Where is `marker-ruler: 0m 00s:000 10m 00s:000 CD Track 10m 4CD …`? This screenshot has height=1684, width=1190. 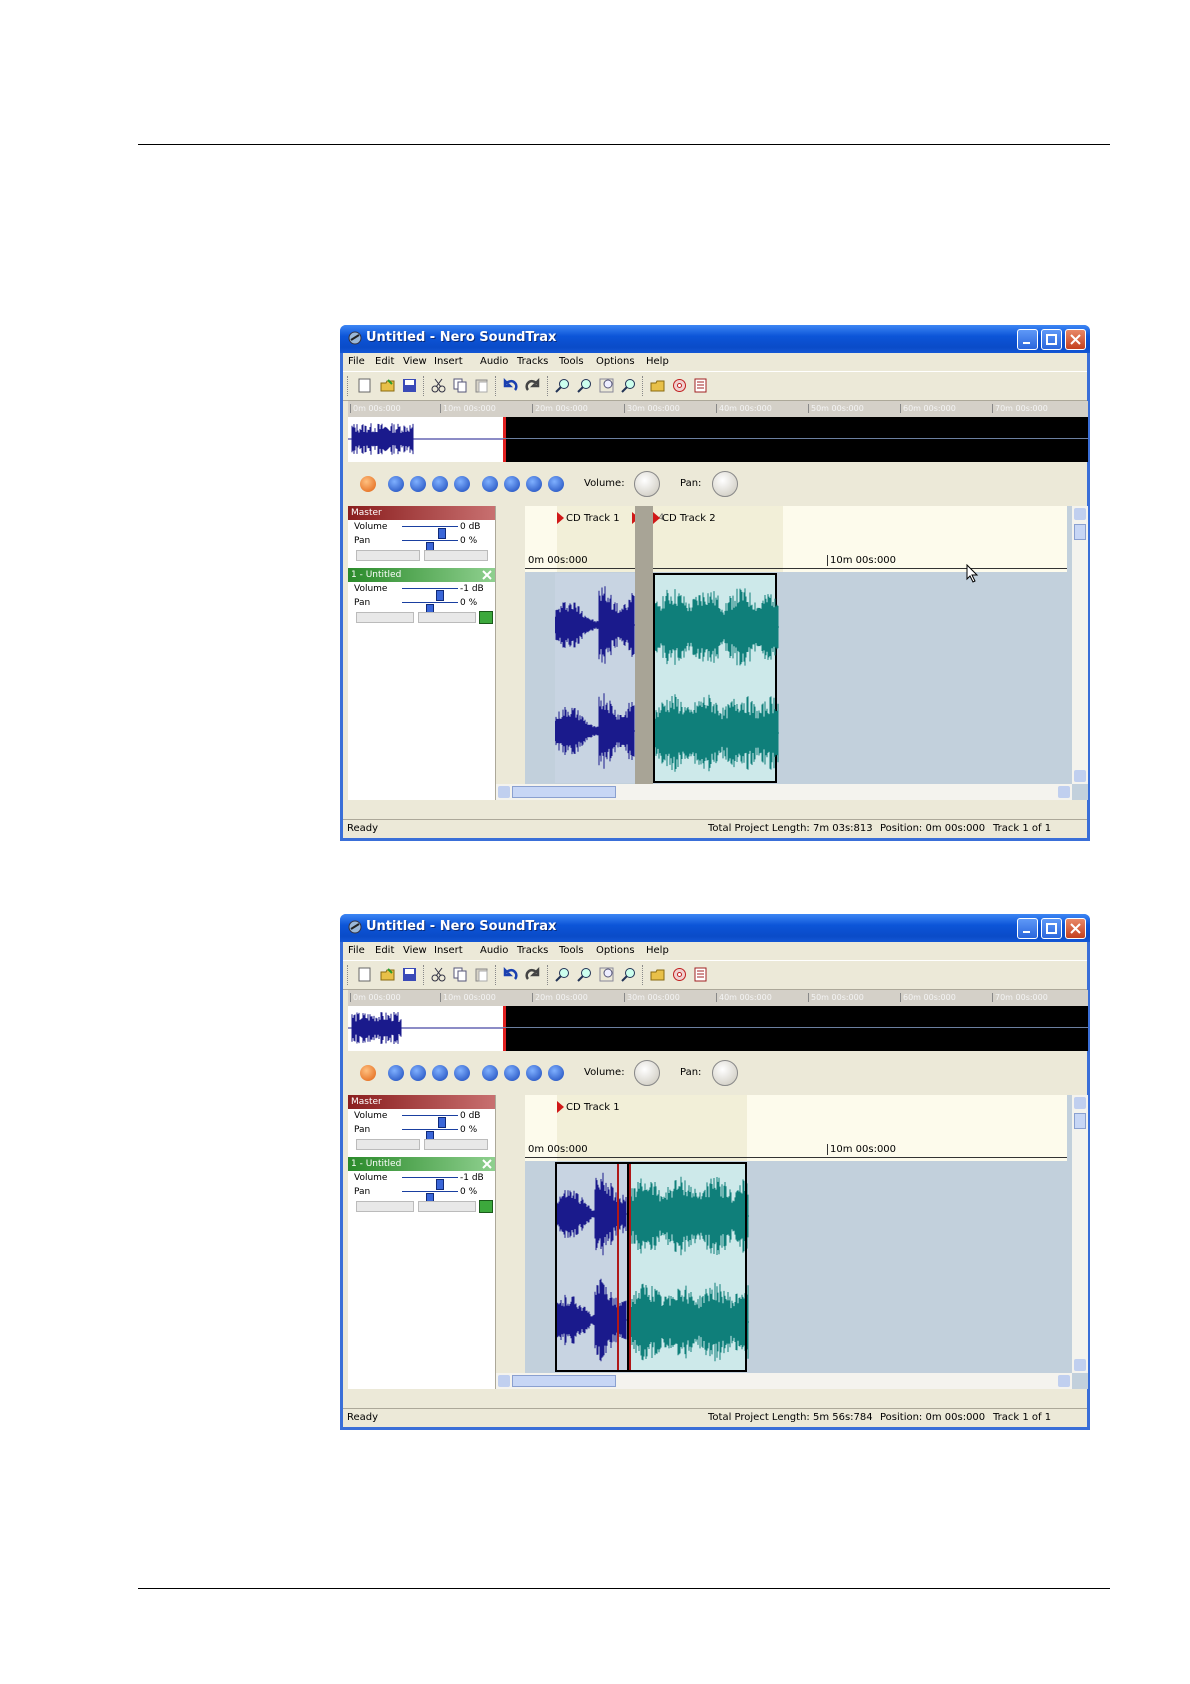 marker-ruler: 0m 00s:000 10m 00s:000 CD Track 10m 4CD … is located at coordinates (796, 539).